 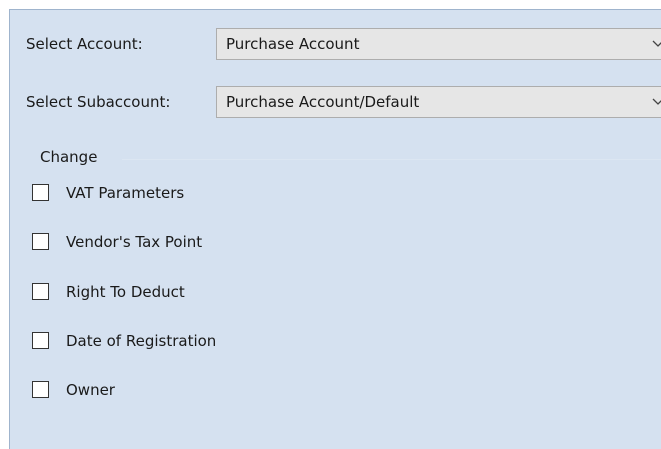 What do you see at coordinates (125, 292) in the screenshot?
I see `right-to-deduct-label: Right To Deduct` at bounding box center [125, 292].